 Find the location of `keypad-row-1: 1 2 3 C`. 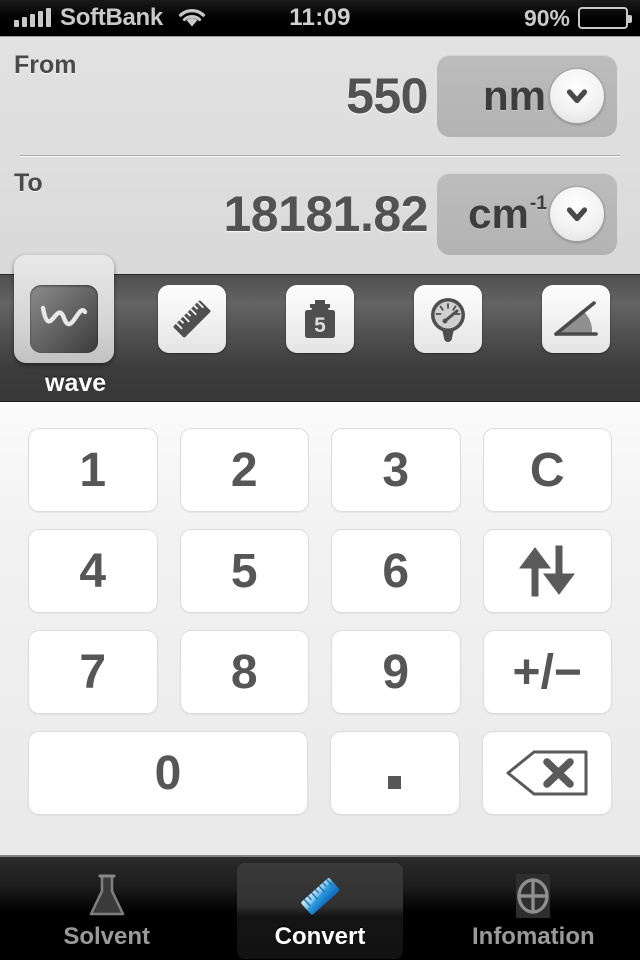

keypad-row-1: 1 2 3 C is located at coordinates (320, 470).